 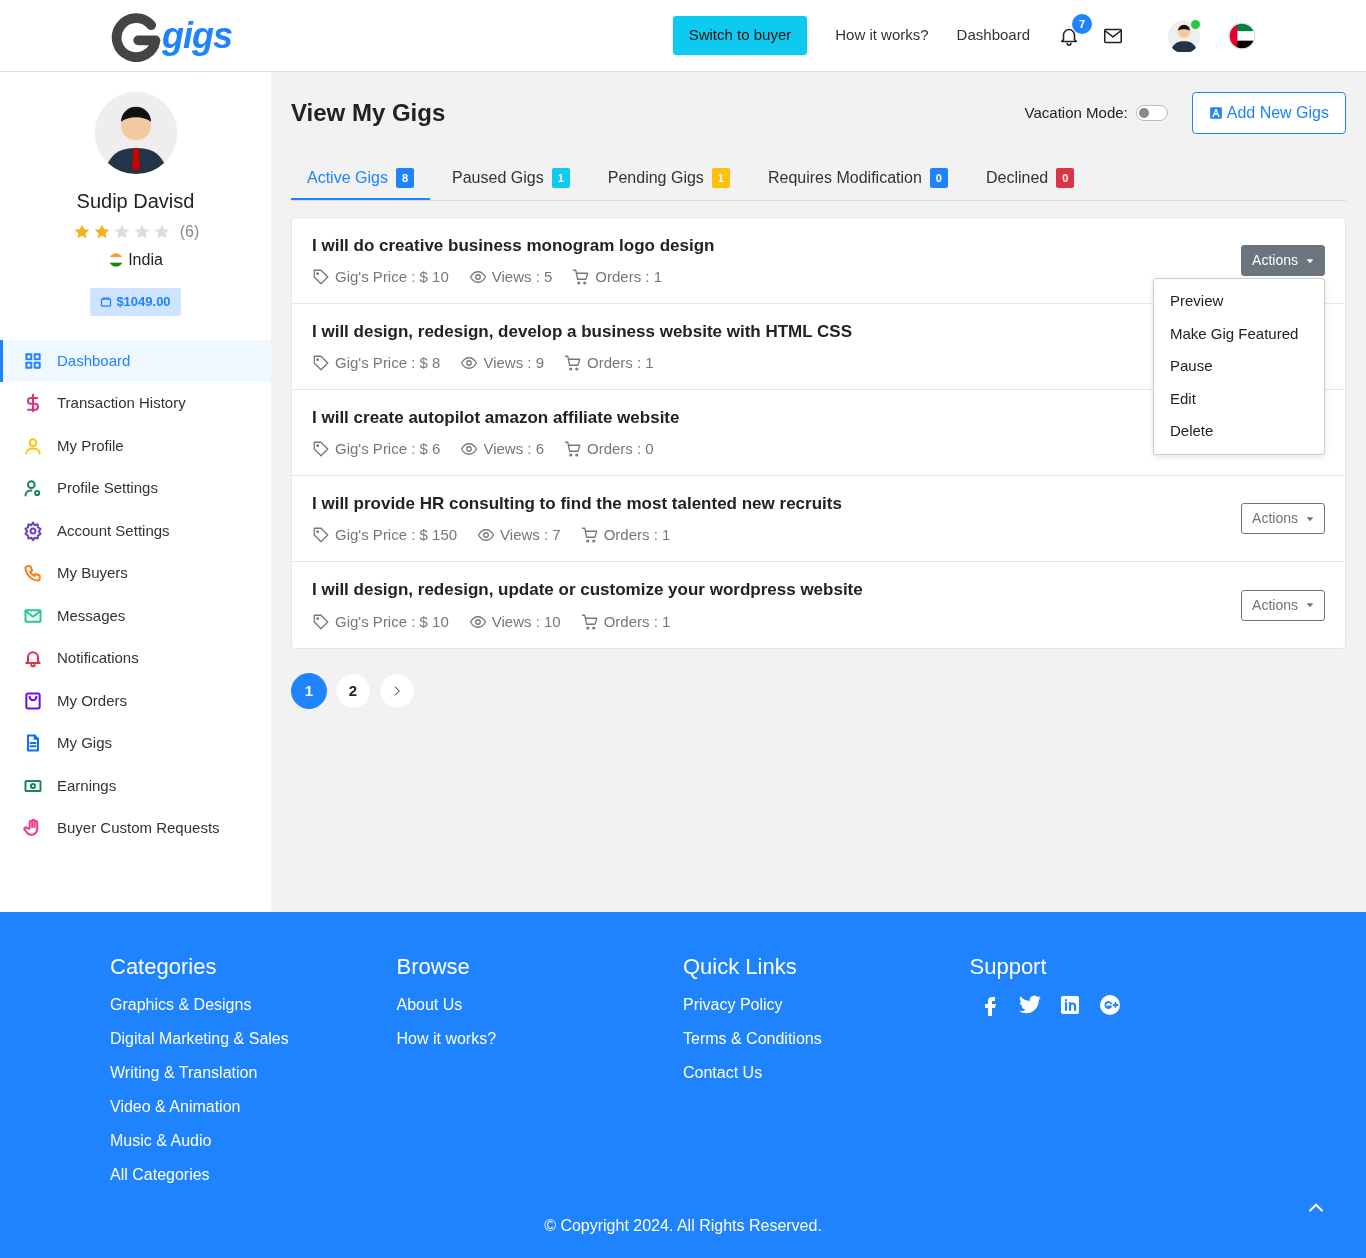 I want to click on nav-link: Dashboard, so click(x=993, y=35).